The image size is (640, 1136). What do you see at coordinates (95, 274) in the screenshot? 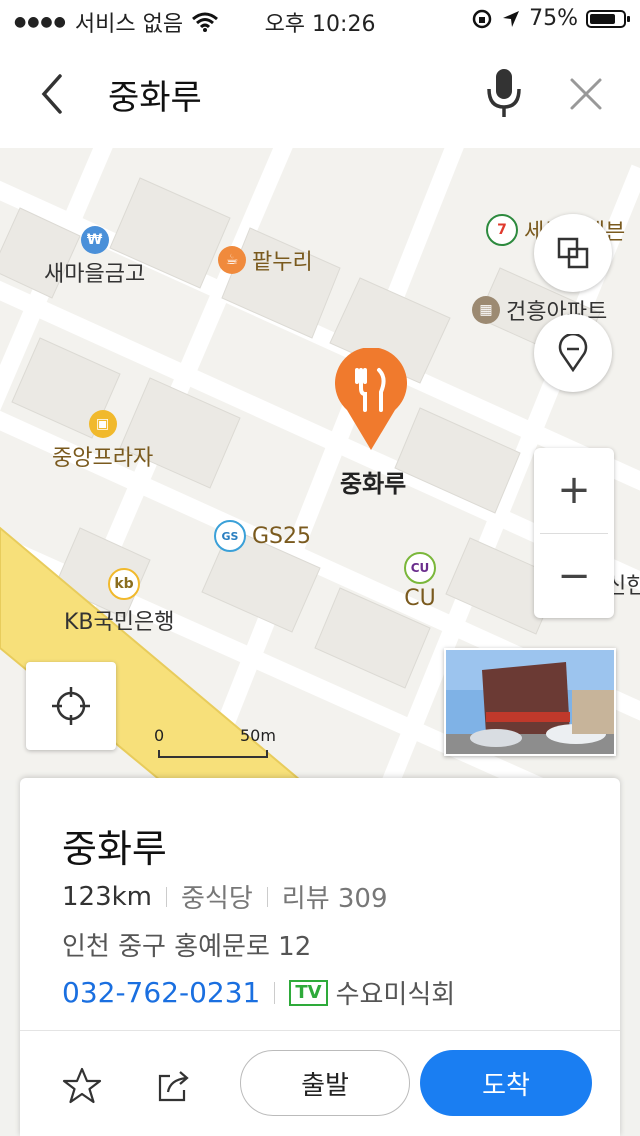
I see `poi-label: 새마을금고` at bounding box center [95, 274].